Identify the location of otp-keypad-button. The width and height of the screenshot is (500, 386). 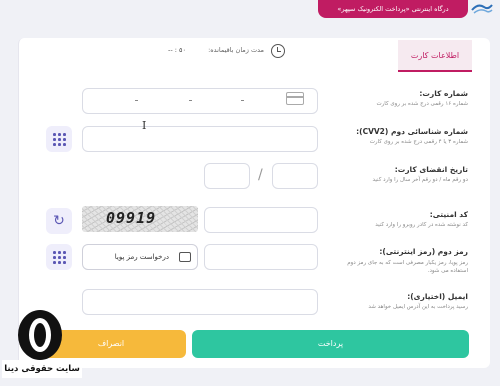
(59, 257).